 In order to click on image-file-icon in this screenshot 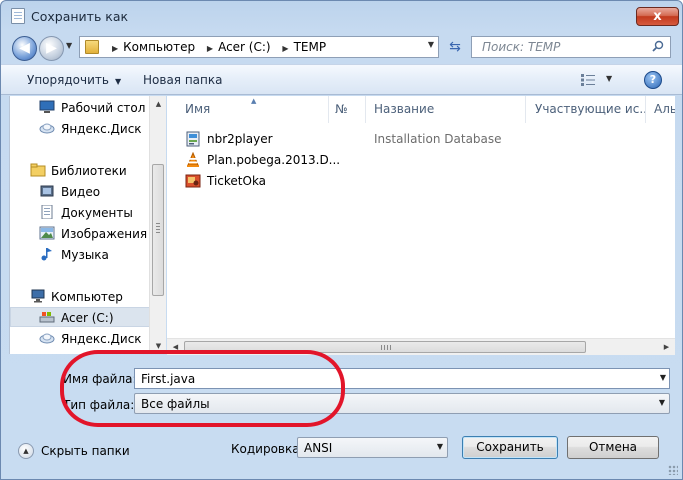, I will do `click(193, 181)`.